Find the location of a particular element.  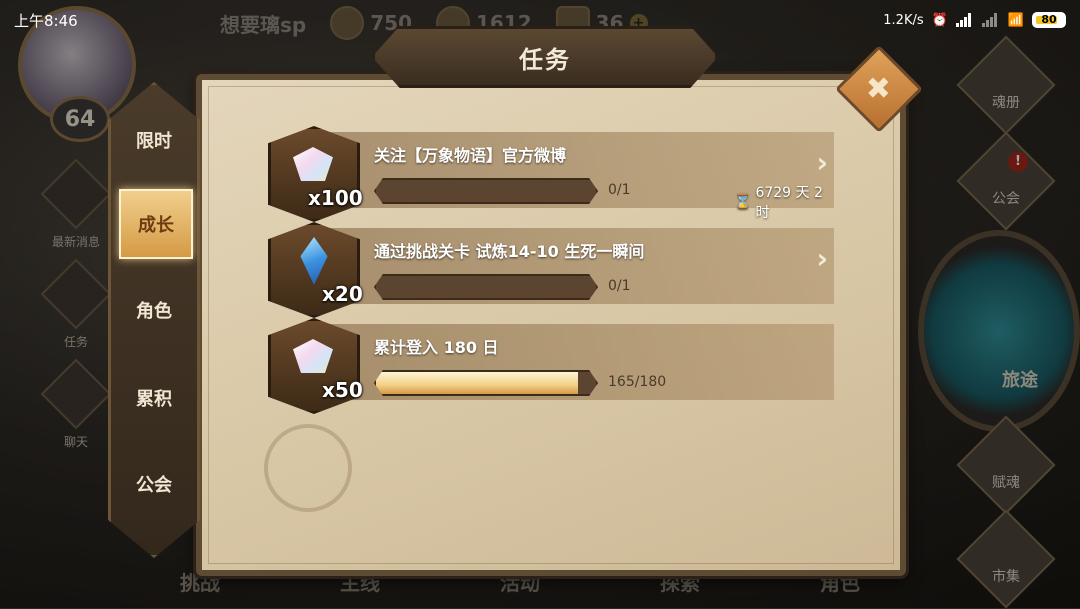

progress-fill is located at coordinates (477, 383).